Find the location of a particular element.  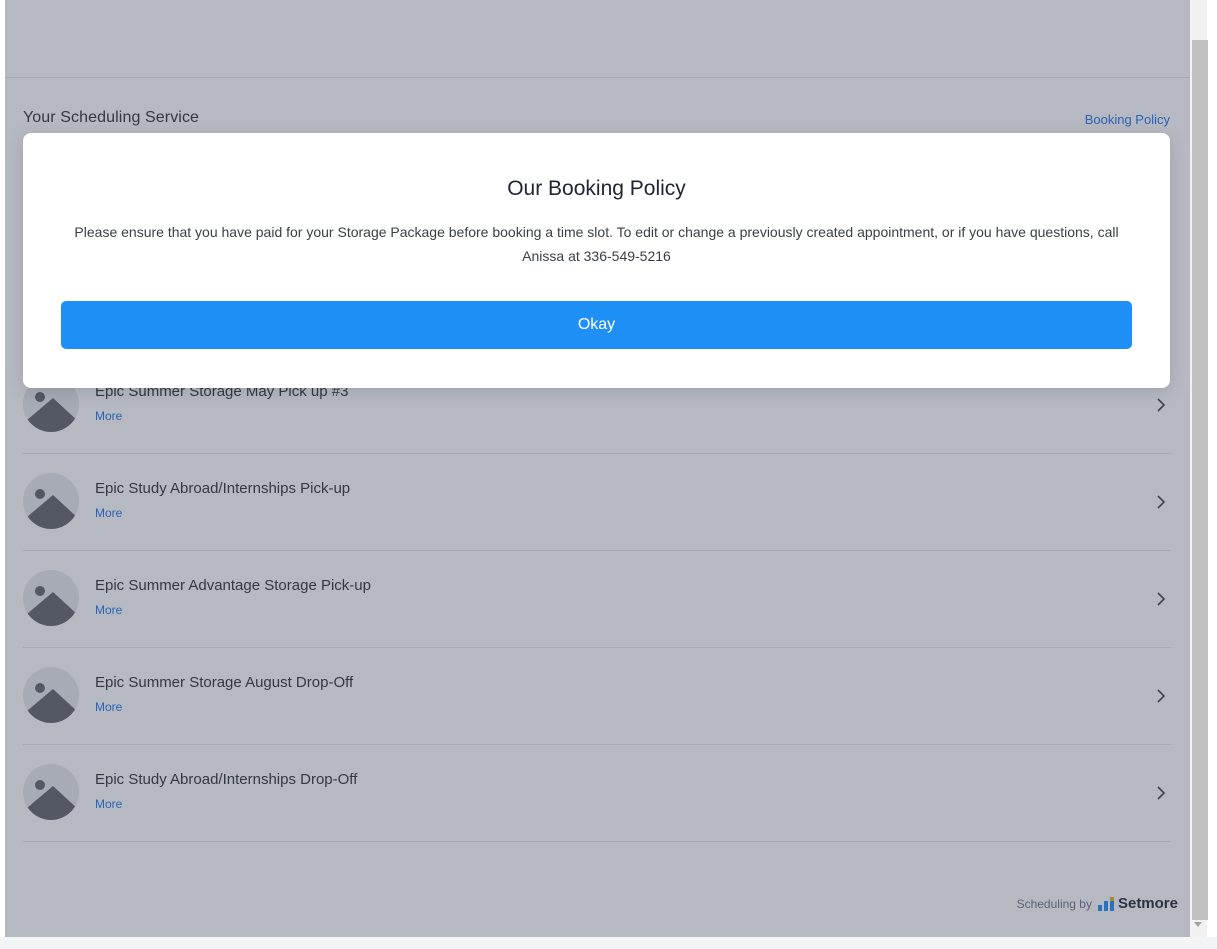

okay-button: Okay is located at coordinates (596, 325).